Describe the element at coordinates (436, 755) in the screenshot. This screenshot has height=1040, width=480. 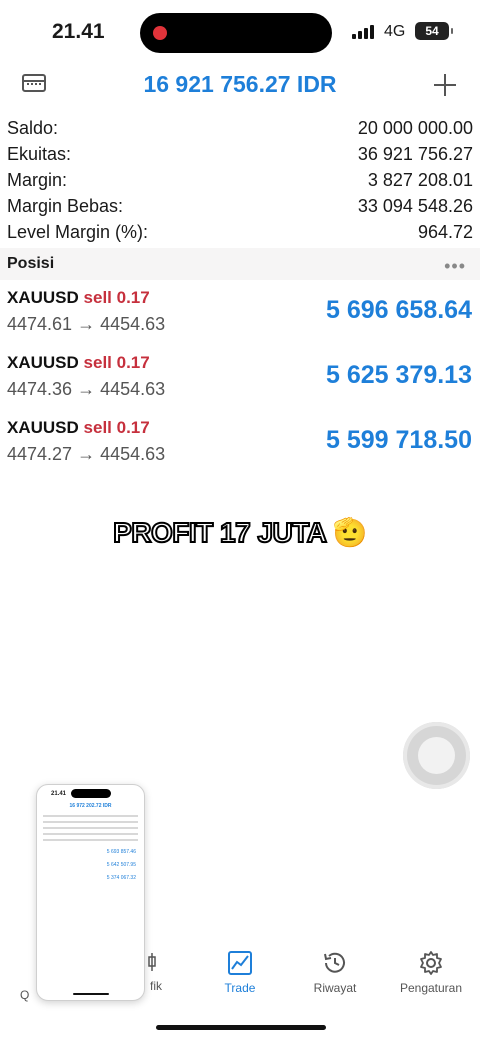
I see `assistive-touch-button` at that location.